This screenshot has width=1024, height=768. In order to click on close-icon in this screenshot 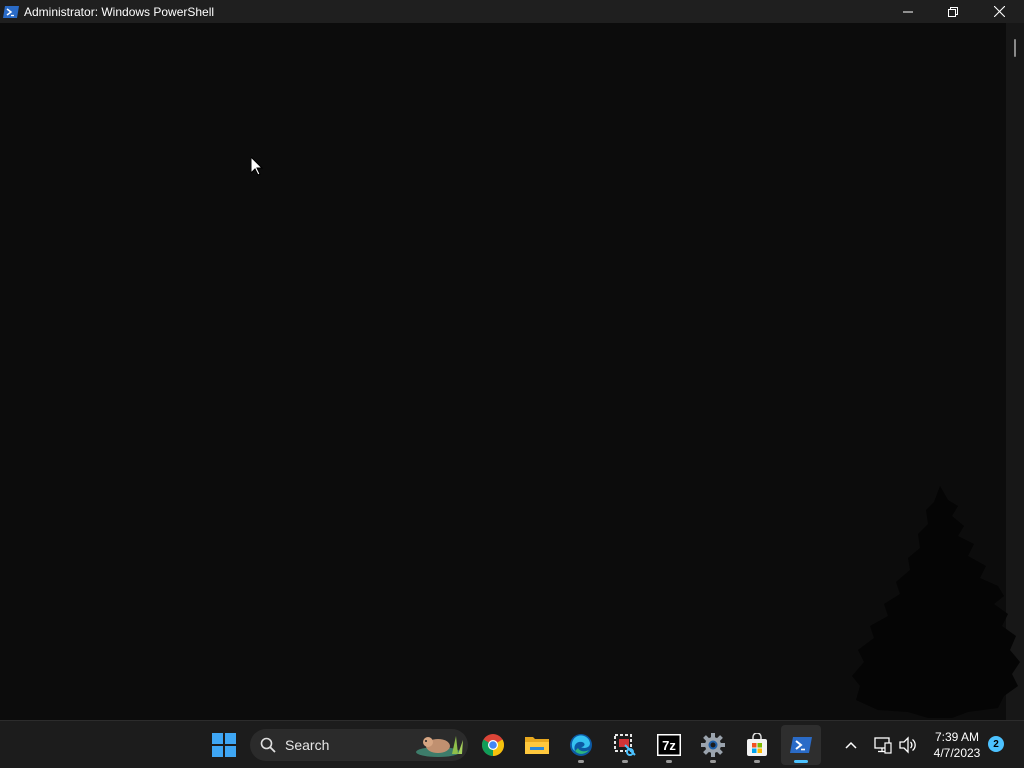, I will do `click(999, 11)`.